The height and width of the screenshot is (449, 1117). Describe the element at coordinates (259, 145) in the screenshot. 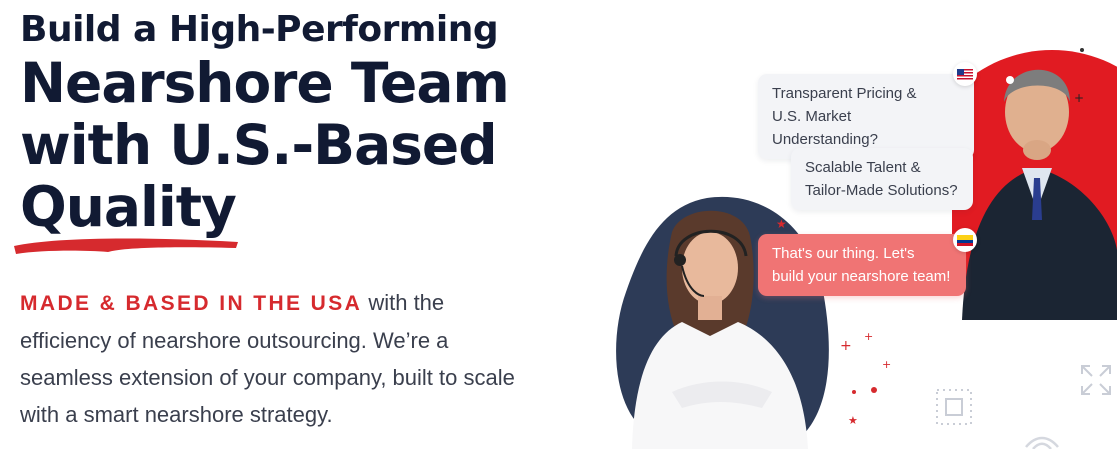

I see `headline-line-3: with U.S.-Based` at that location.